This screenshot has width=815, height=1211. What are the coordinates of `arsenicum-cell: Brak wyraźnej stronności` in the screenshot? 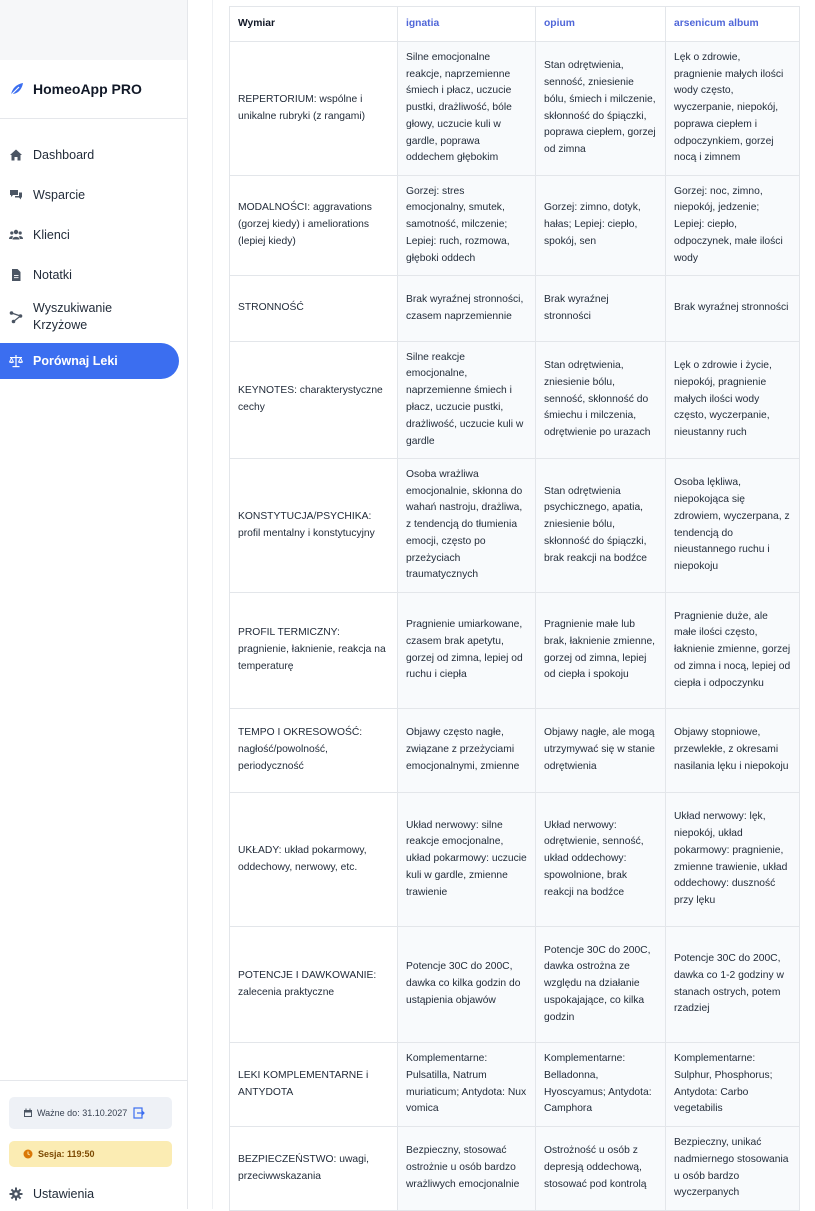 It's located at (732, 308).